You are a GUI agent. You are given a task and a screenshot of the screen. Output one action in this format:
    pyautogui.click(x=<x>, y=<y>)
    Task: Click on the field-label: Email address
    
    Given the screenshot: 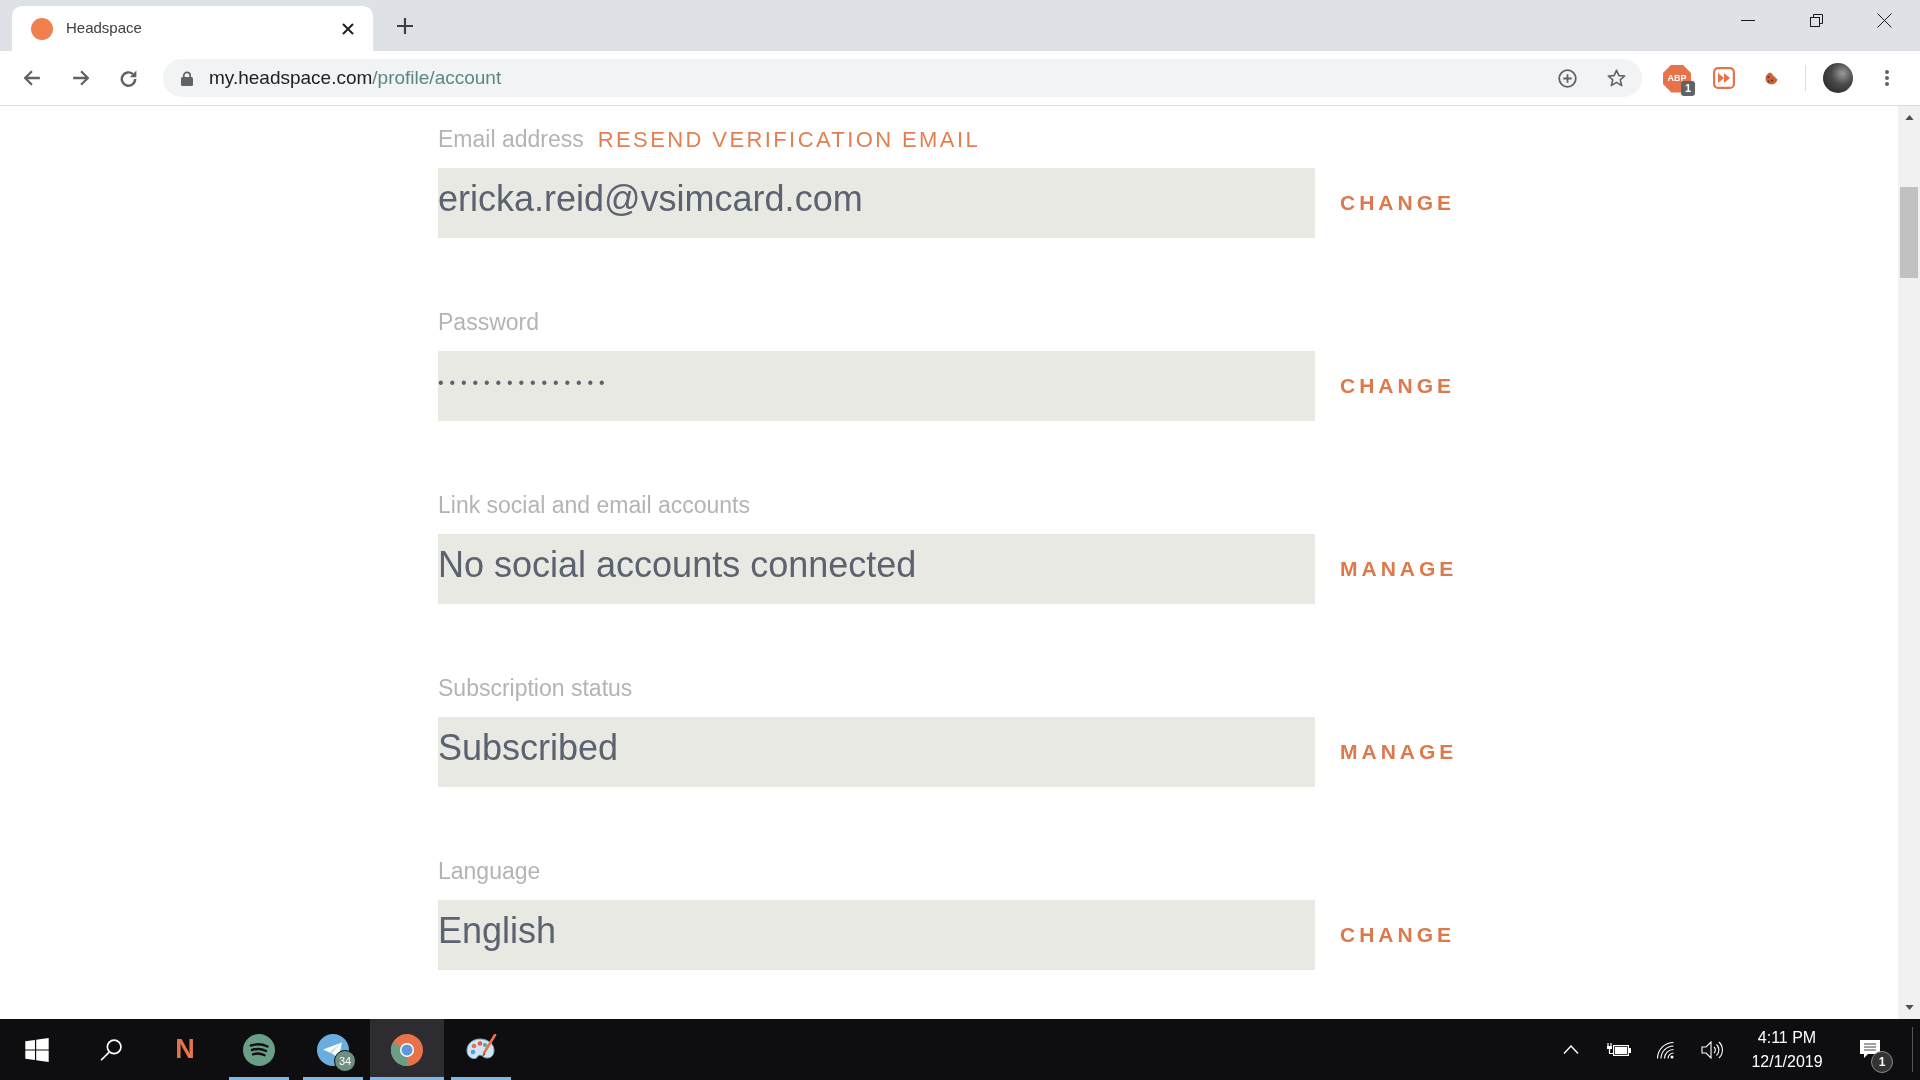 What is the action you would take?
    pyautogui.click(x=511, y=139)
    